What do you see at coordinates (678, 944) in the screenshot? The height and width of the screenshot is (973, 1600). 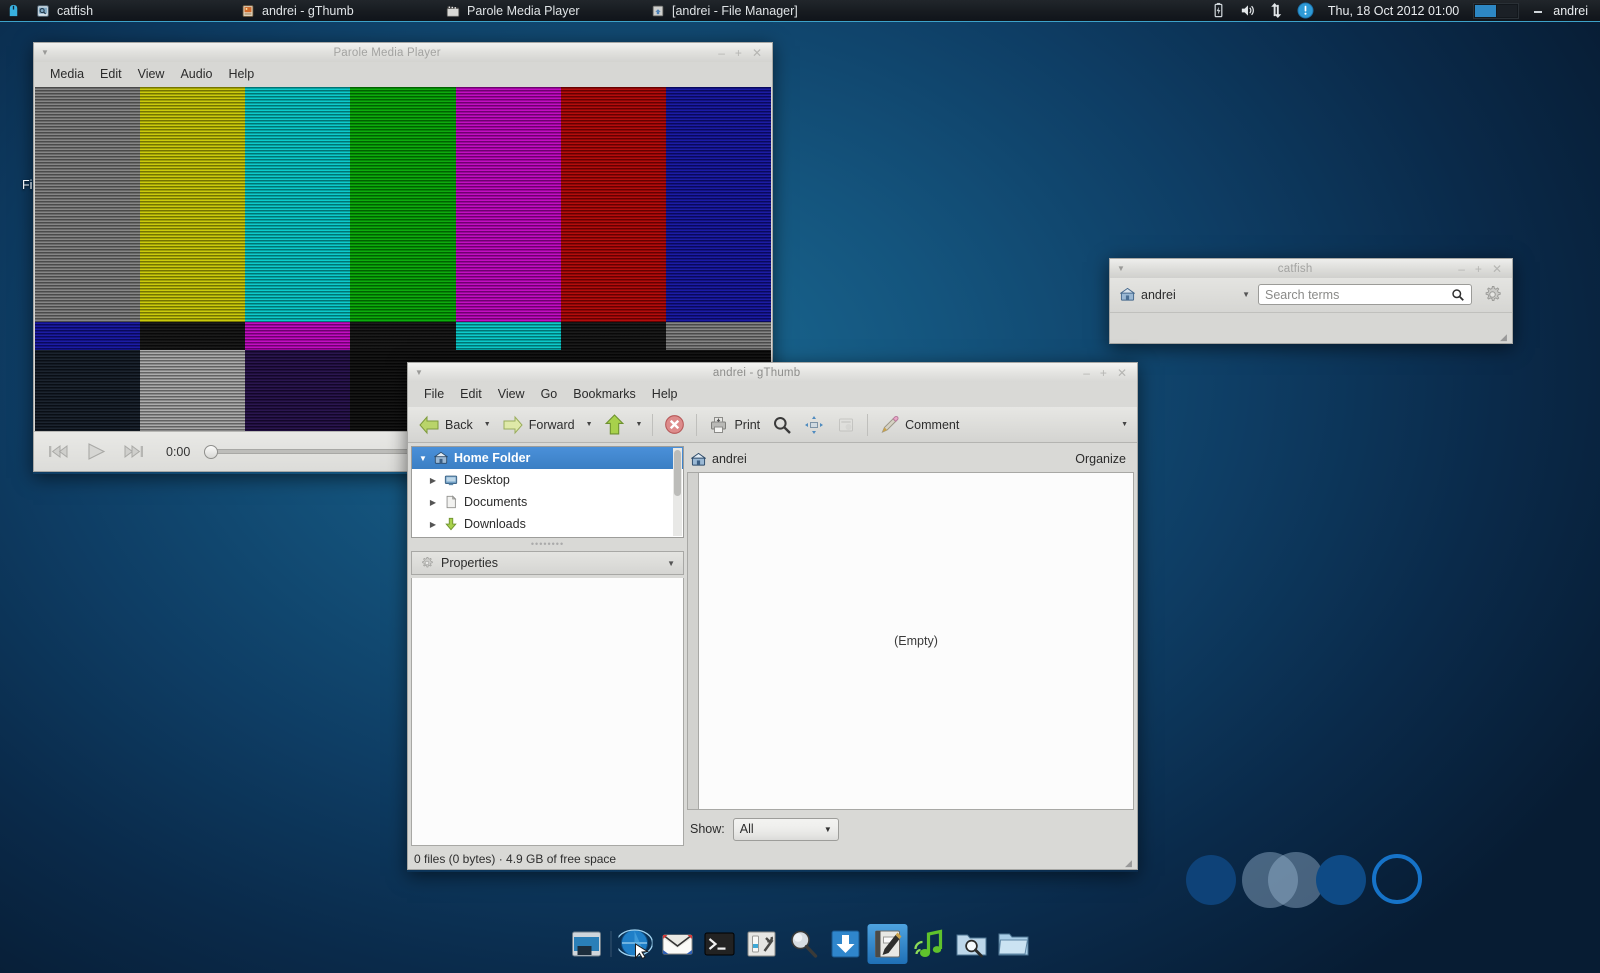 I see `dock-item-mail` at bounding box center [678, 944].